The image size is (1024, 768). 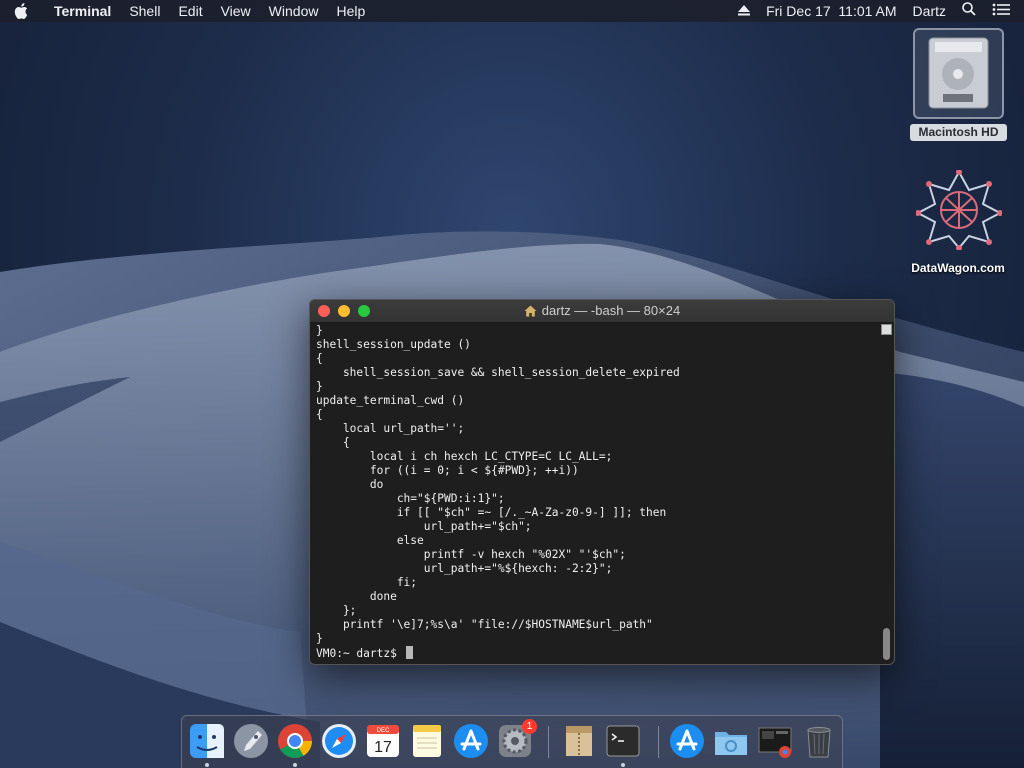 I want to click on hard-drive-icon, so click(x=958, y=73).